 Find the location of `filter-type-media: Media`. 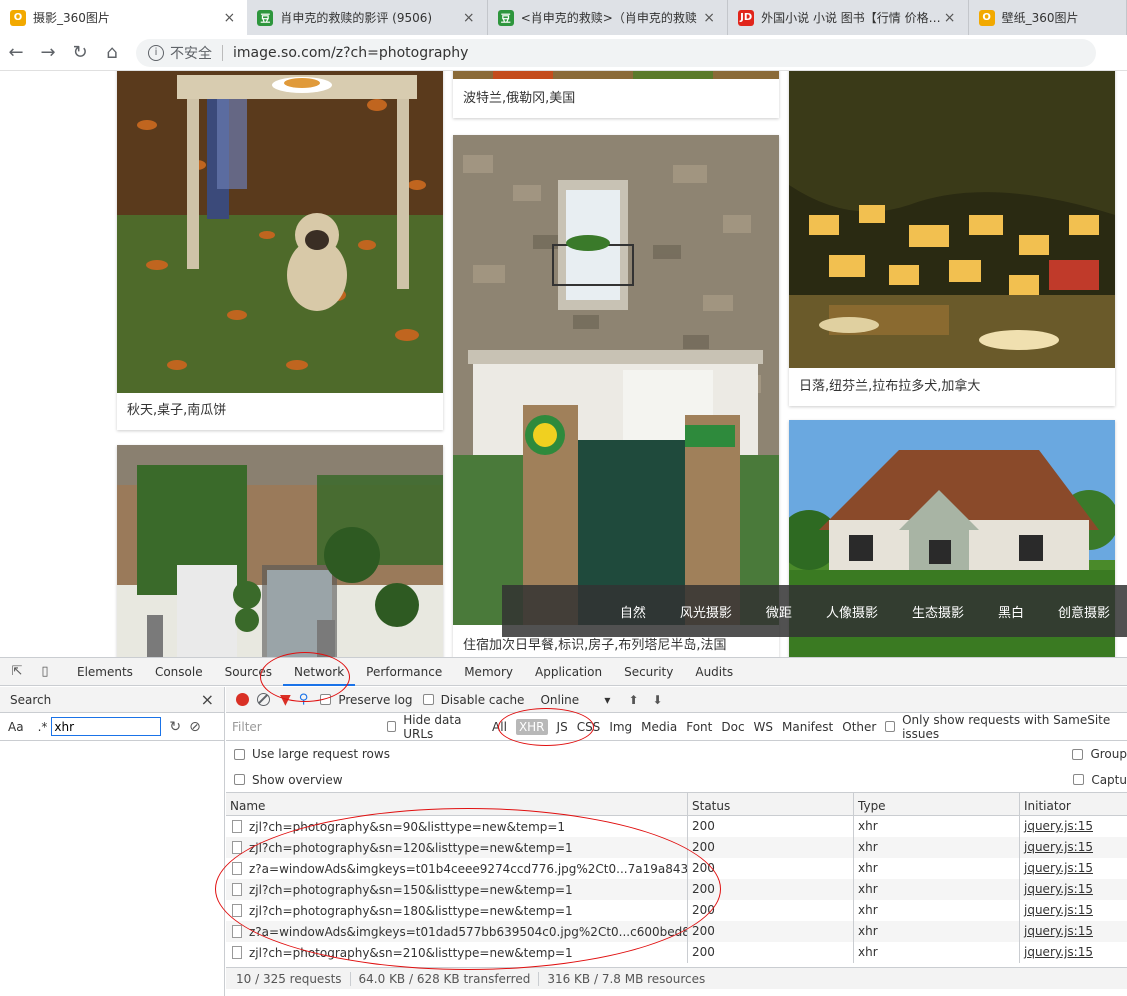

filter-type-media: Media is located at coordinates (659, 727).